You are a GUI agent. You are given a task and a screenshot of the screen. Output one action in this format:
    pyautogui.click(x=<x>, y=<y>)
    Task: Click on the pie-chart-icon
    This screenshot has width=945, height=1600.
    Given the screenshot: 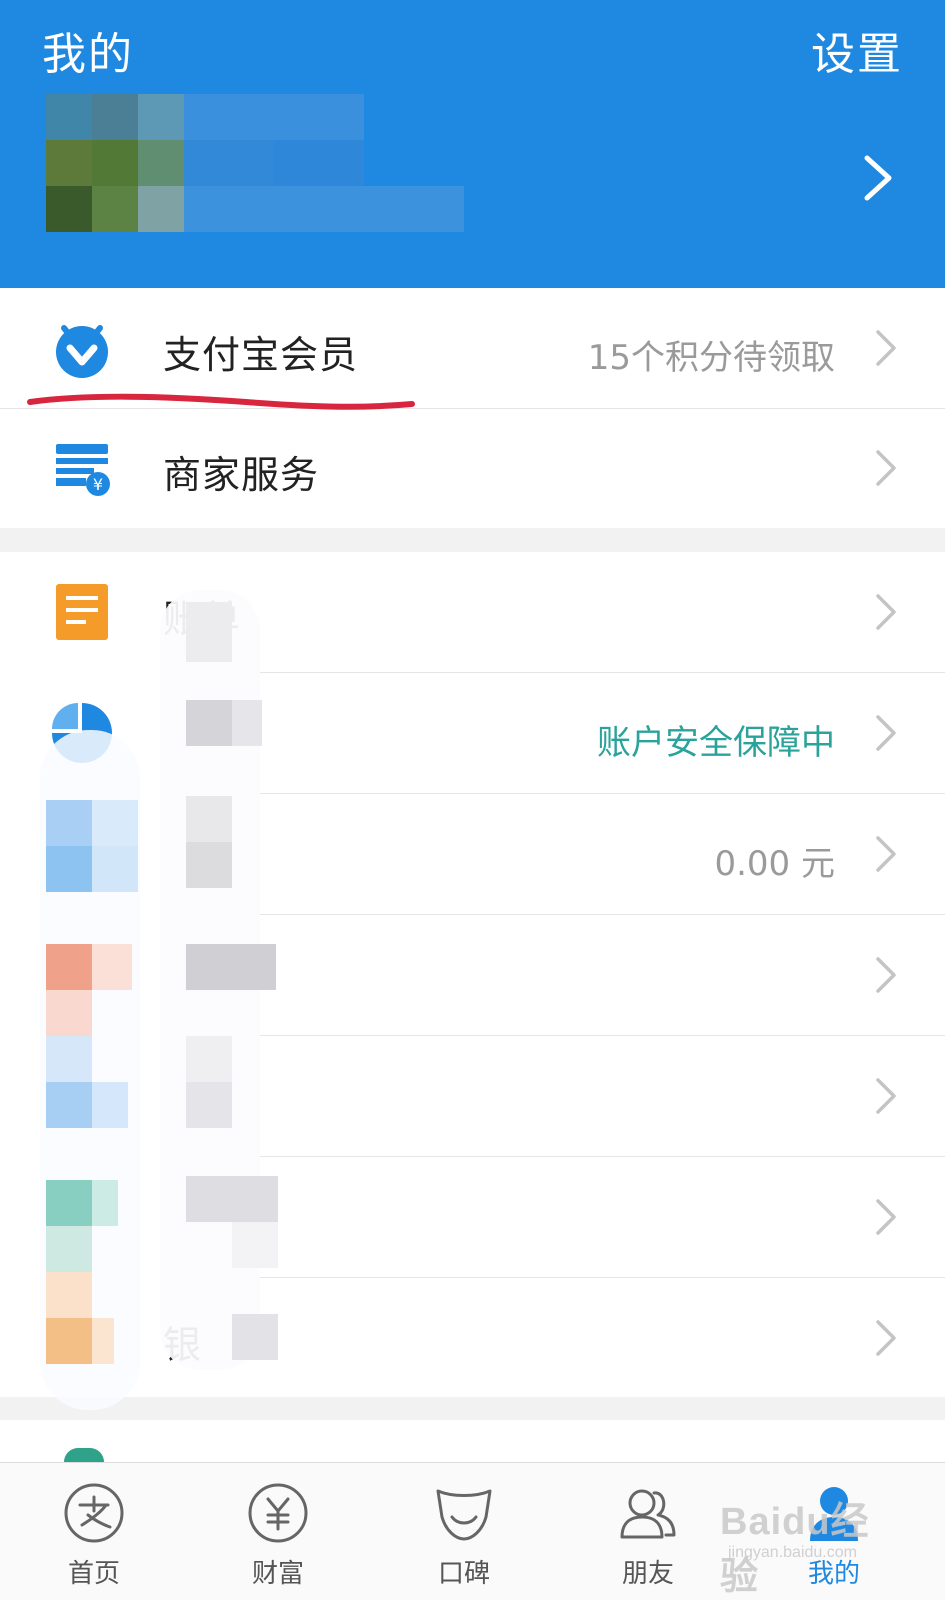 What is the action you would take?
    pyautogui.click(x=82, y=733)
    